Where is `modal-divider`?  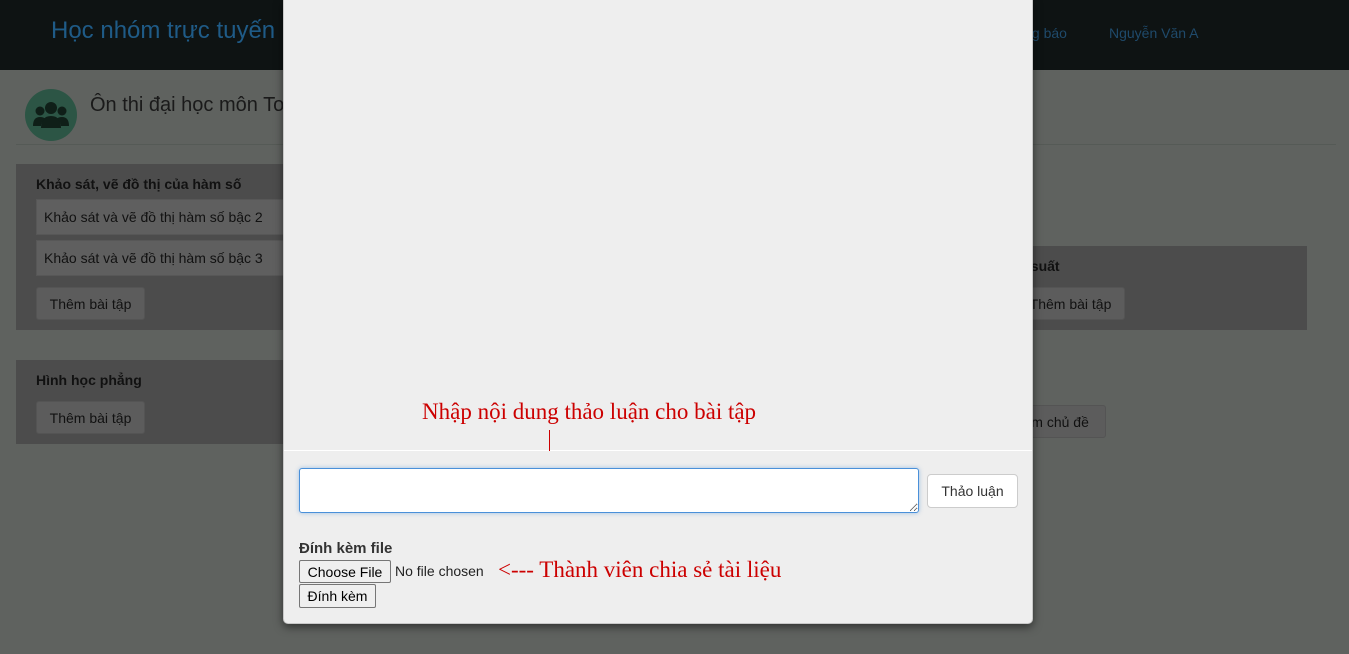 modal-divider is located at coordinates (658, 450).